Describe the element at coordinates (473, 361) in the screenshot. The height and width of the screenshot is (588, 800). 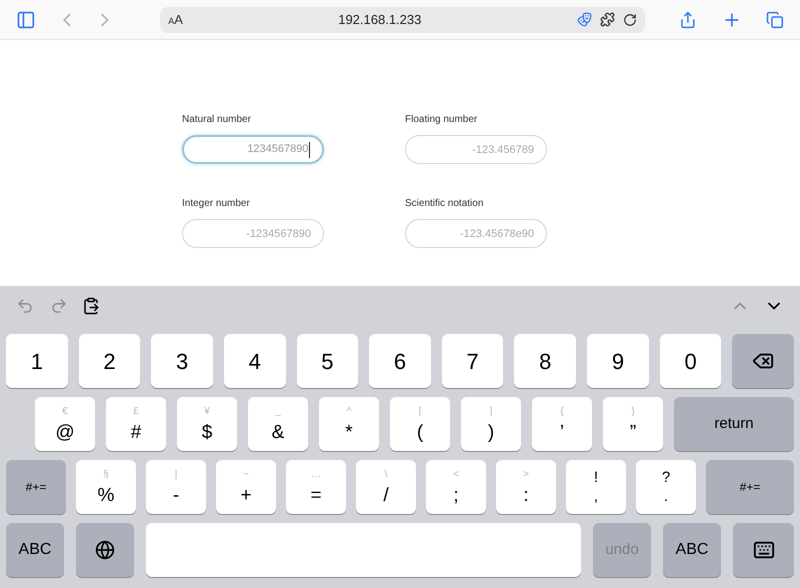
I see `keyboard-key: 7` at that location.